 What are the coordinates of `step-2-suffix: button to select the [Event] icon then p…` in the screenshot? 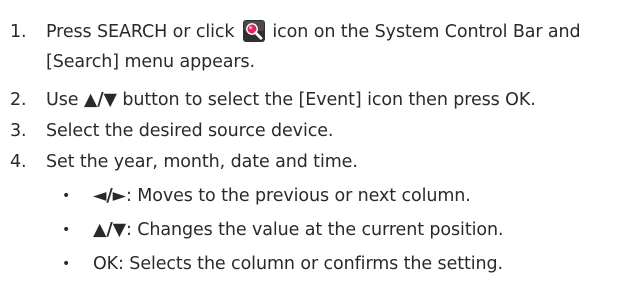 It's located at (329, 100).